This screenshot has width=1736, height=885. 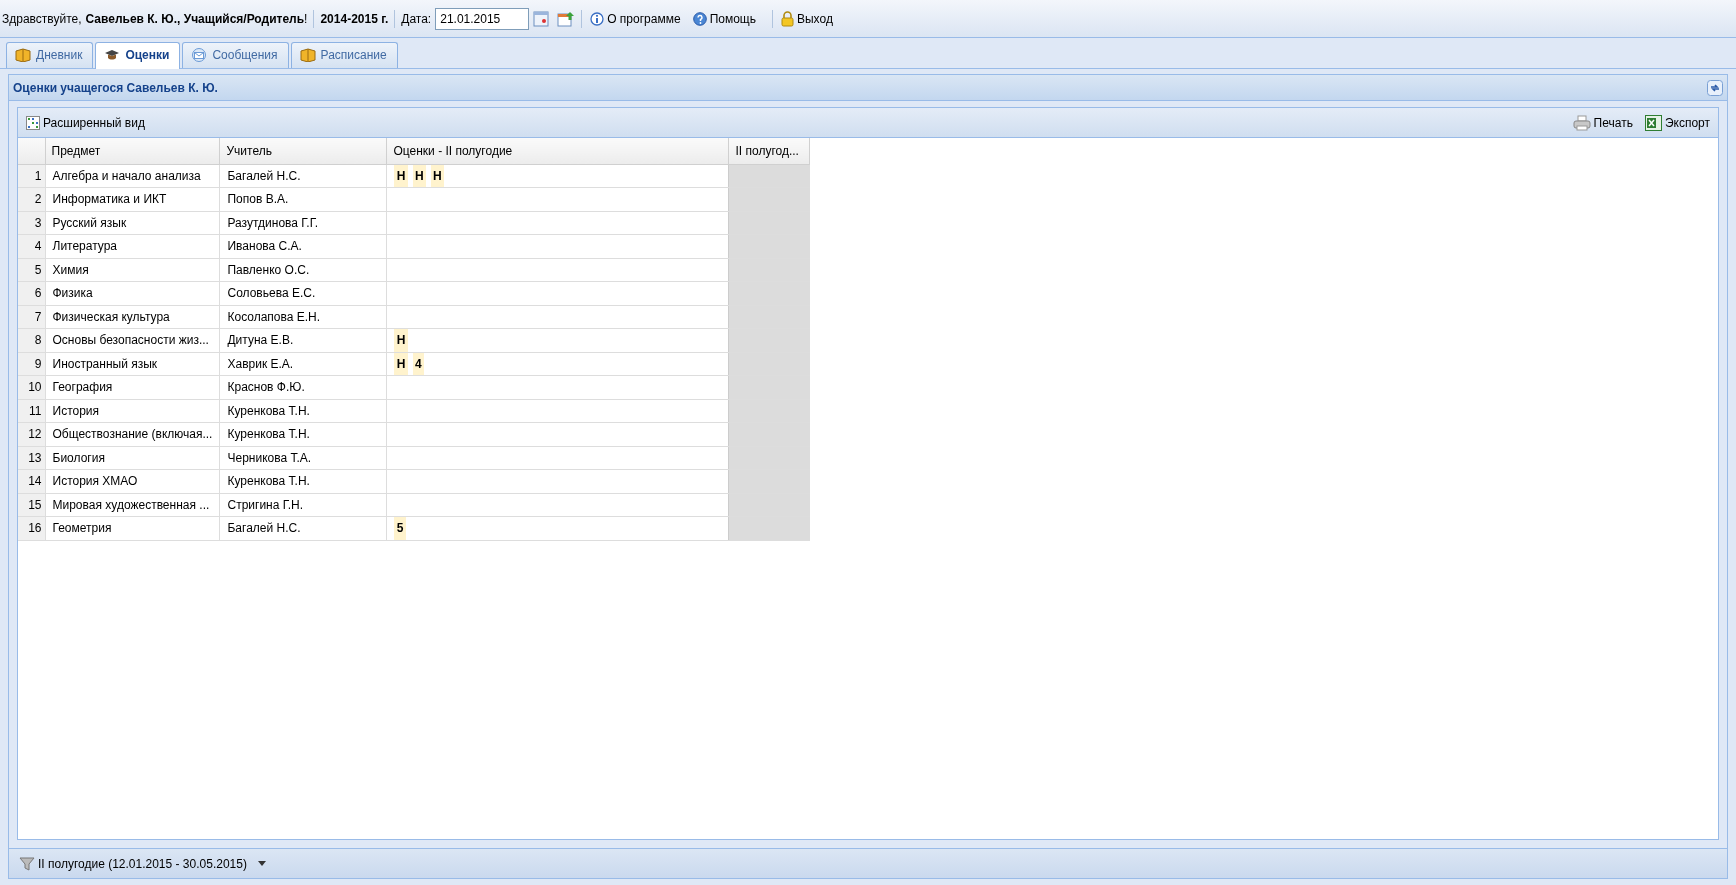 What do you see at coordinates (132, 411) in the screenshot?
I see `subject-cell: История` at bounding box center [132, 411].